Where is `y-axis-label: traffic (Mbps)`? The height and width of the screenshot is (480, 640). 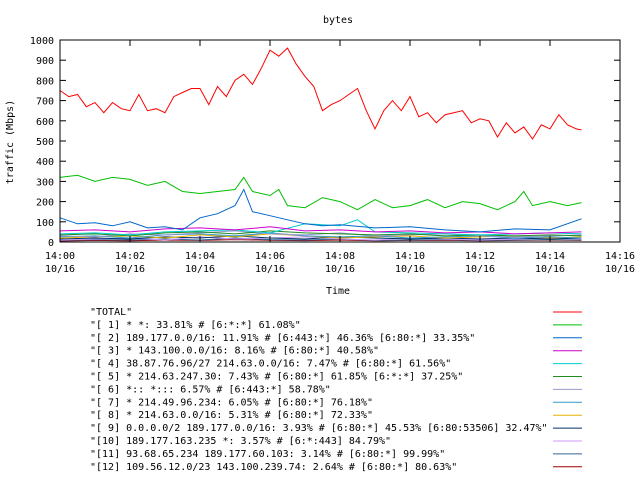
y-axis-label: traffic (Mbps) is located at coordinates (10, 142).